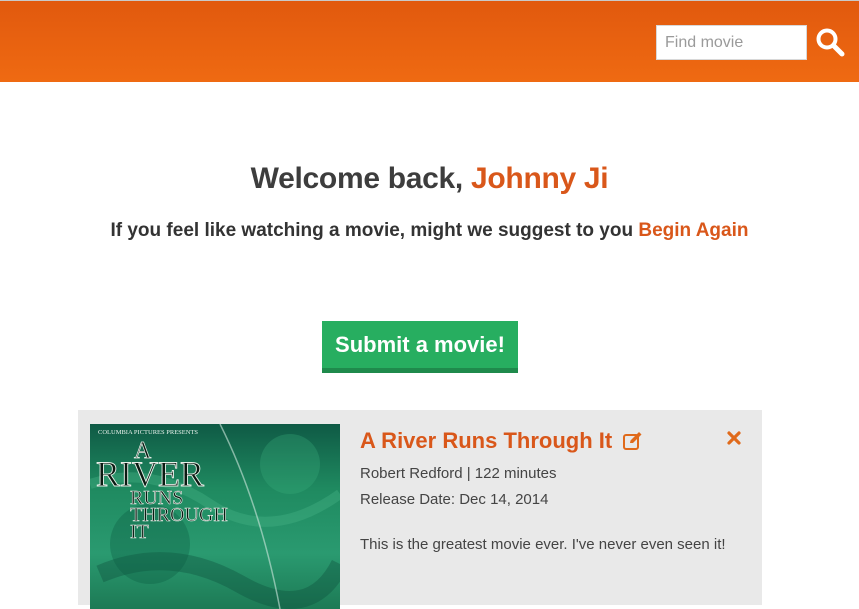 Image resolution: width=859 pixels, height=609 pixels. I want to click on edit-movie-button, so click(633, 442).